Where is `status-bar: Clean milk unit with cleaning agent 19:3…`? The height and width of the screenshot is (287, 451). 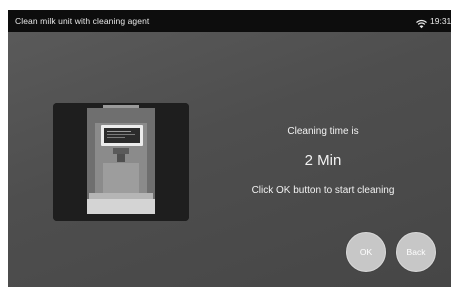 status-bar: Clean milk unit with cleaning agent 19:3… is located at coordinates (229, 21).